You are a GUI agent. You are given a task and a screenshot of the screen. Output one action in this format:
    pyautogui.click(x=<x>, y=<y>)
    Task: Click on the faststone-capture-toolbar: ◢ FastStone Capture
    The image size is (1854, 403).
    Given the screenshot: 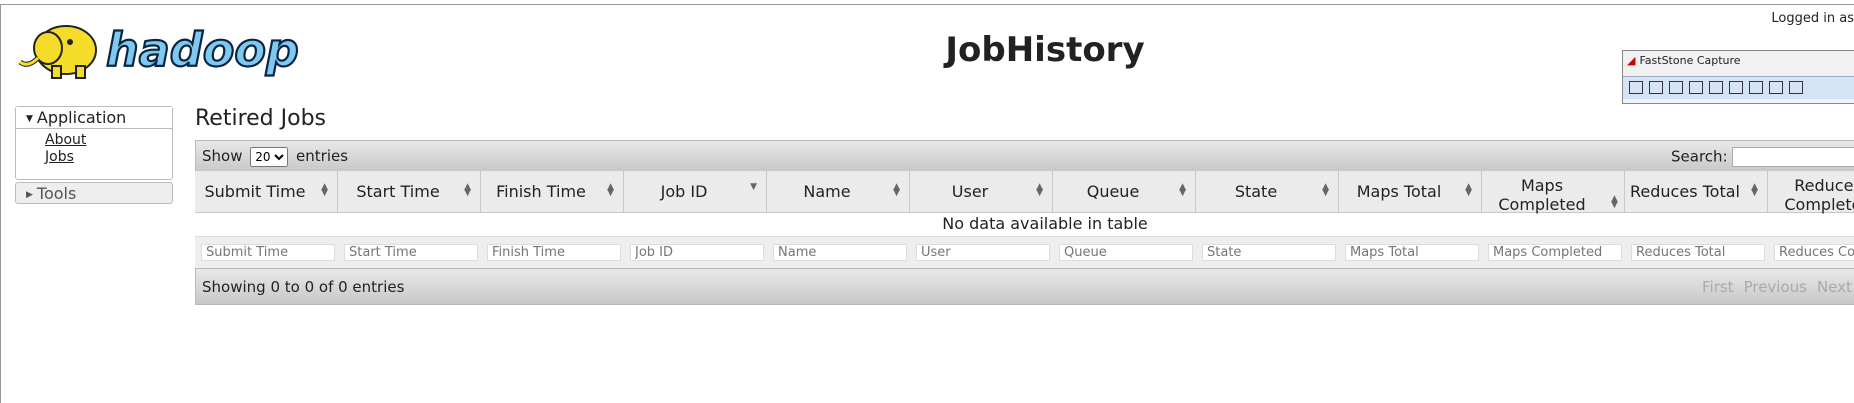 What is the action you would take?
    pyautogui.click(x=1738, y=77)
    